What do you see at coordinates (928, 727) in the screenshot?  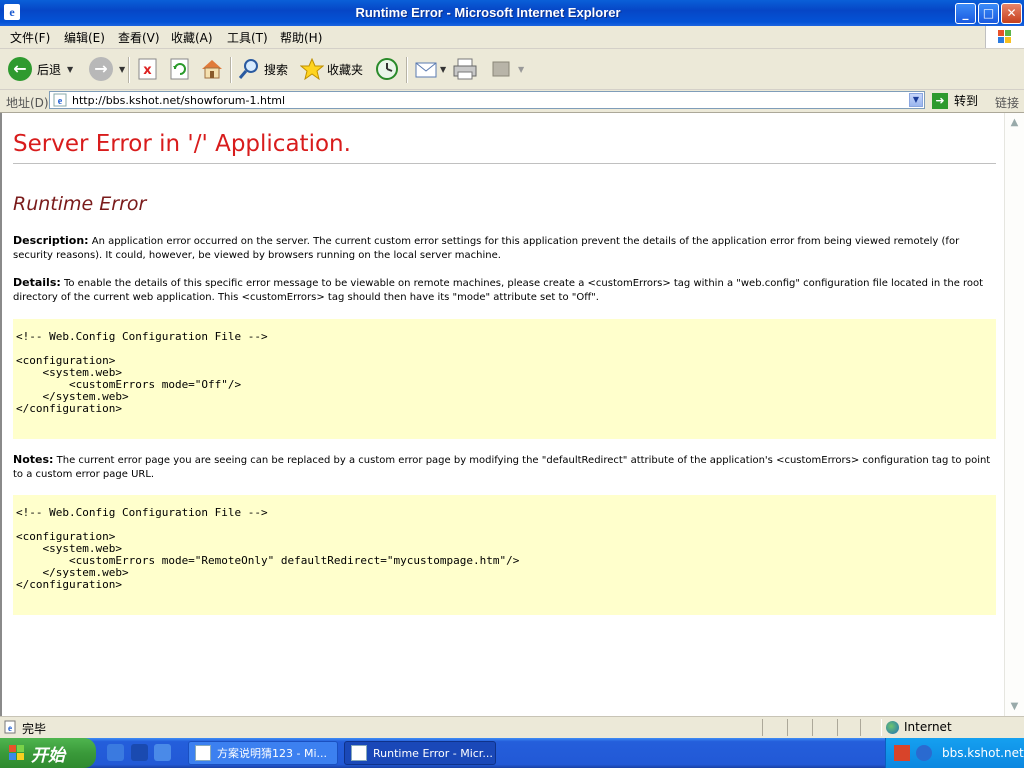 I see `zone-label: Internet` at bounding box center [928, 727].